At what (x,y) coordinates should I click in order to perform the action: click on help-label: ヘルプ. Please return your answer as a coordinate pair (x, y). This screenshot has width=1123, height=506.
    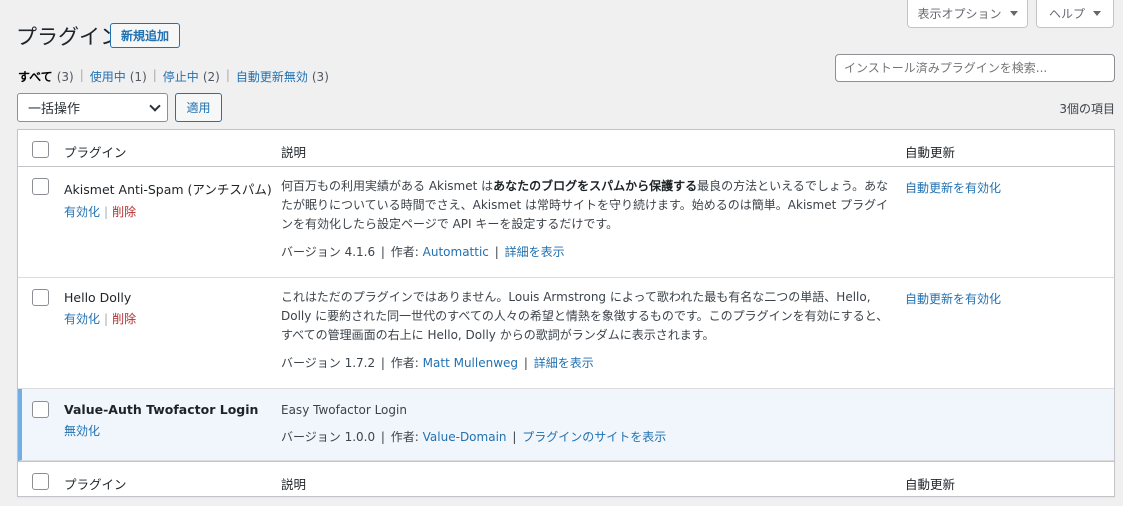
    Looking at the image, I should click on (1066, 14).